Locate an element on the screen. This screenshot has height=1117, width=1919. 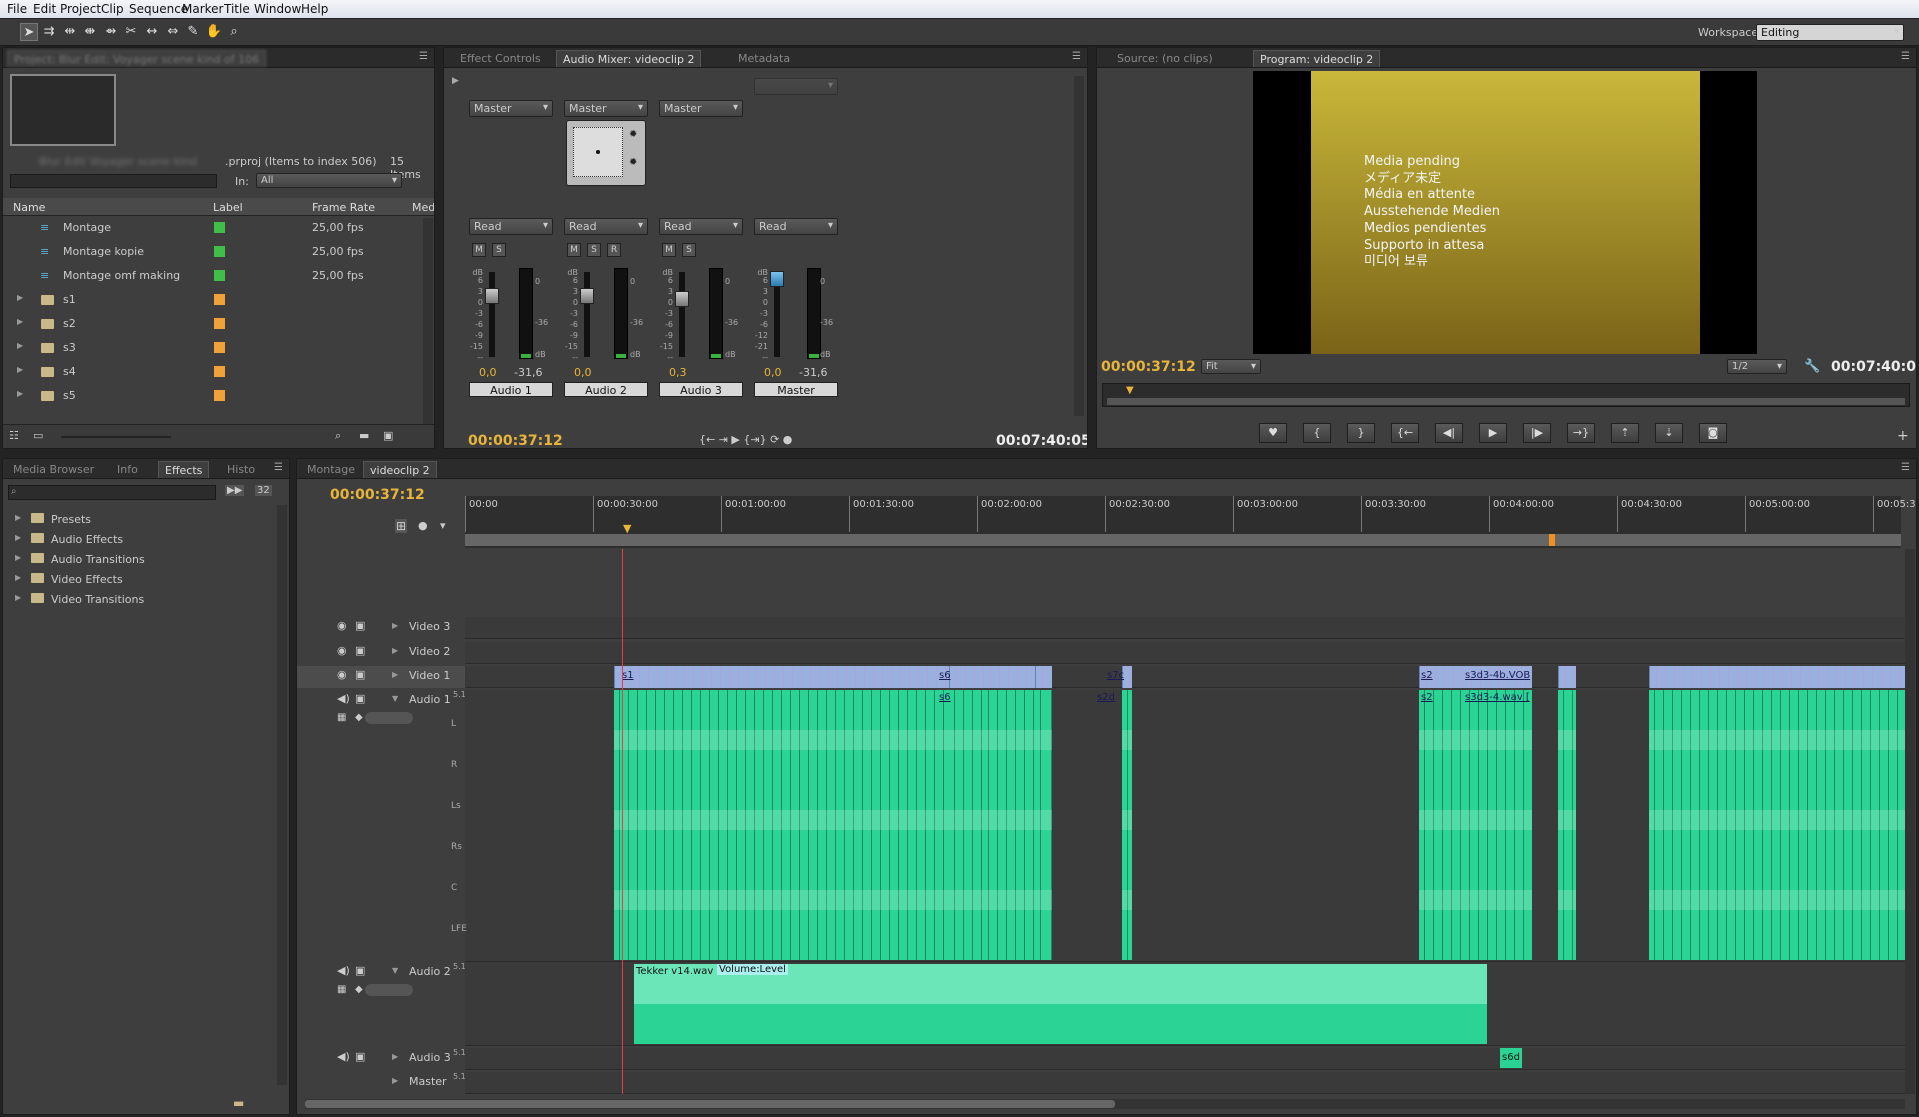
effects-folder-item: ▶ Video Effects is located at coordinates (142, 579).